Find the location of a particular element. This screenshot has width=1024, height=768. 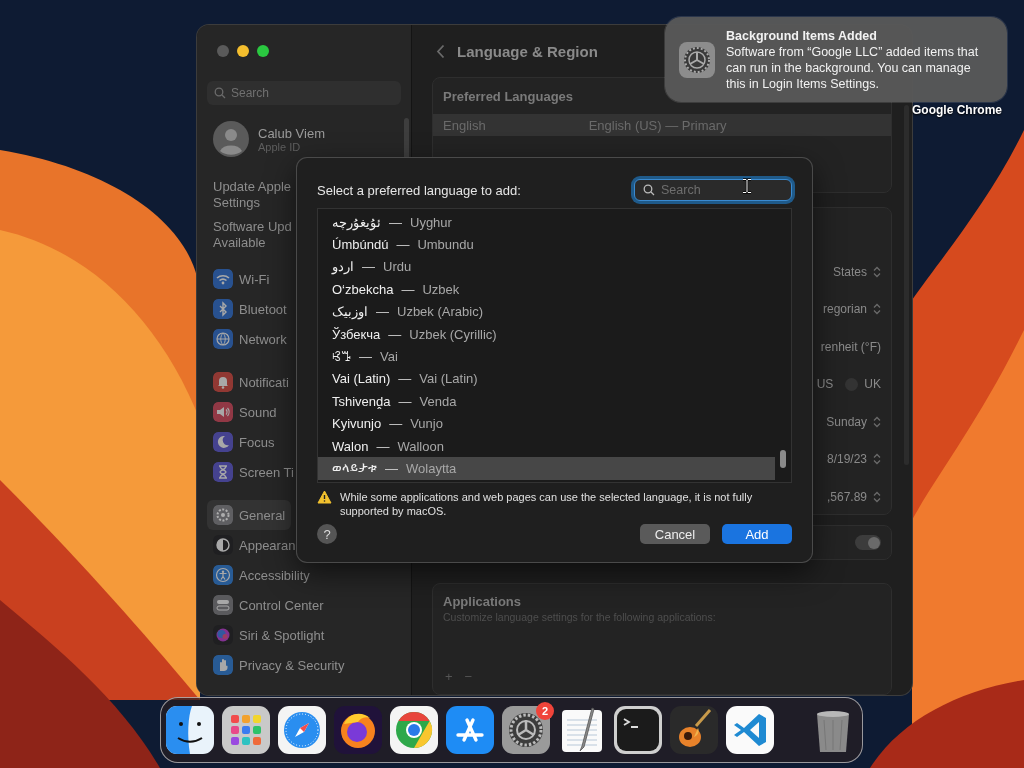

terminal-icon is located at coordinates (638, 730).